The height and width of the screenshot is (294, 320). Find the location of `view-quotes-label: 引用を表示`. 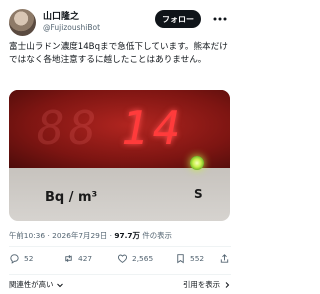

view-quotes-label: 引用を表示 is located at coordinates (201, 284).